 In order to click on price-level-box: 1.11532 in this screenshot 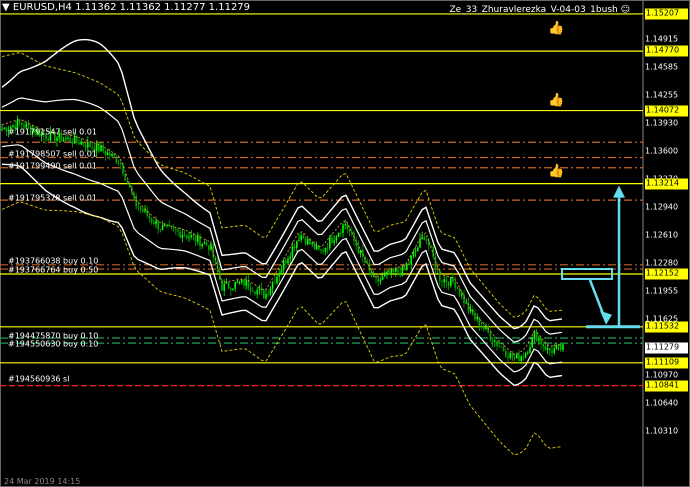, I will do `click(666, 327)`.